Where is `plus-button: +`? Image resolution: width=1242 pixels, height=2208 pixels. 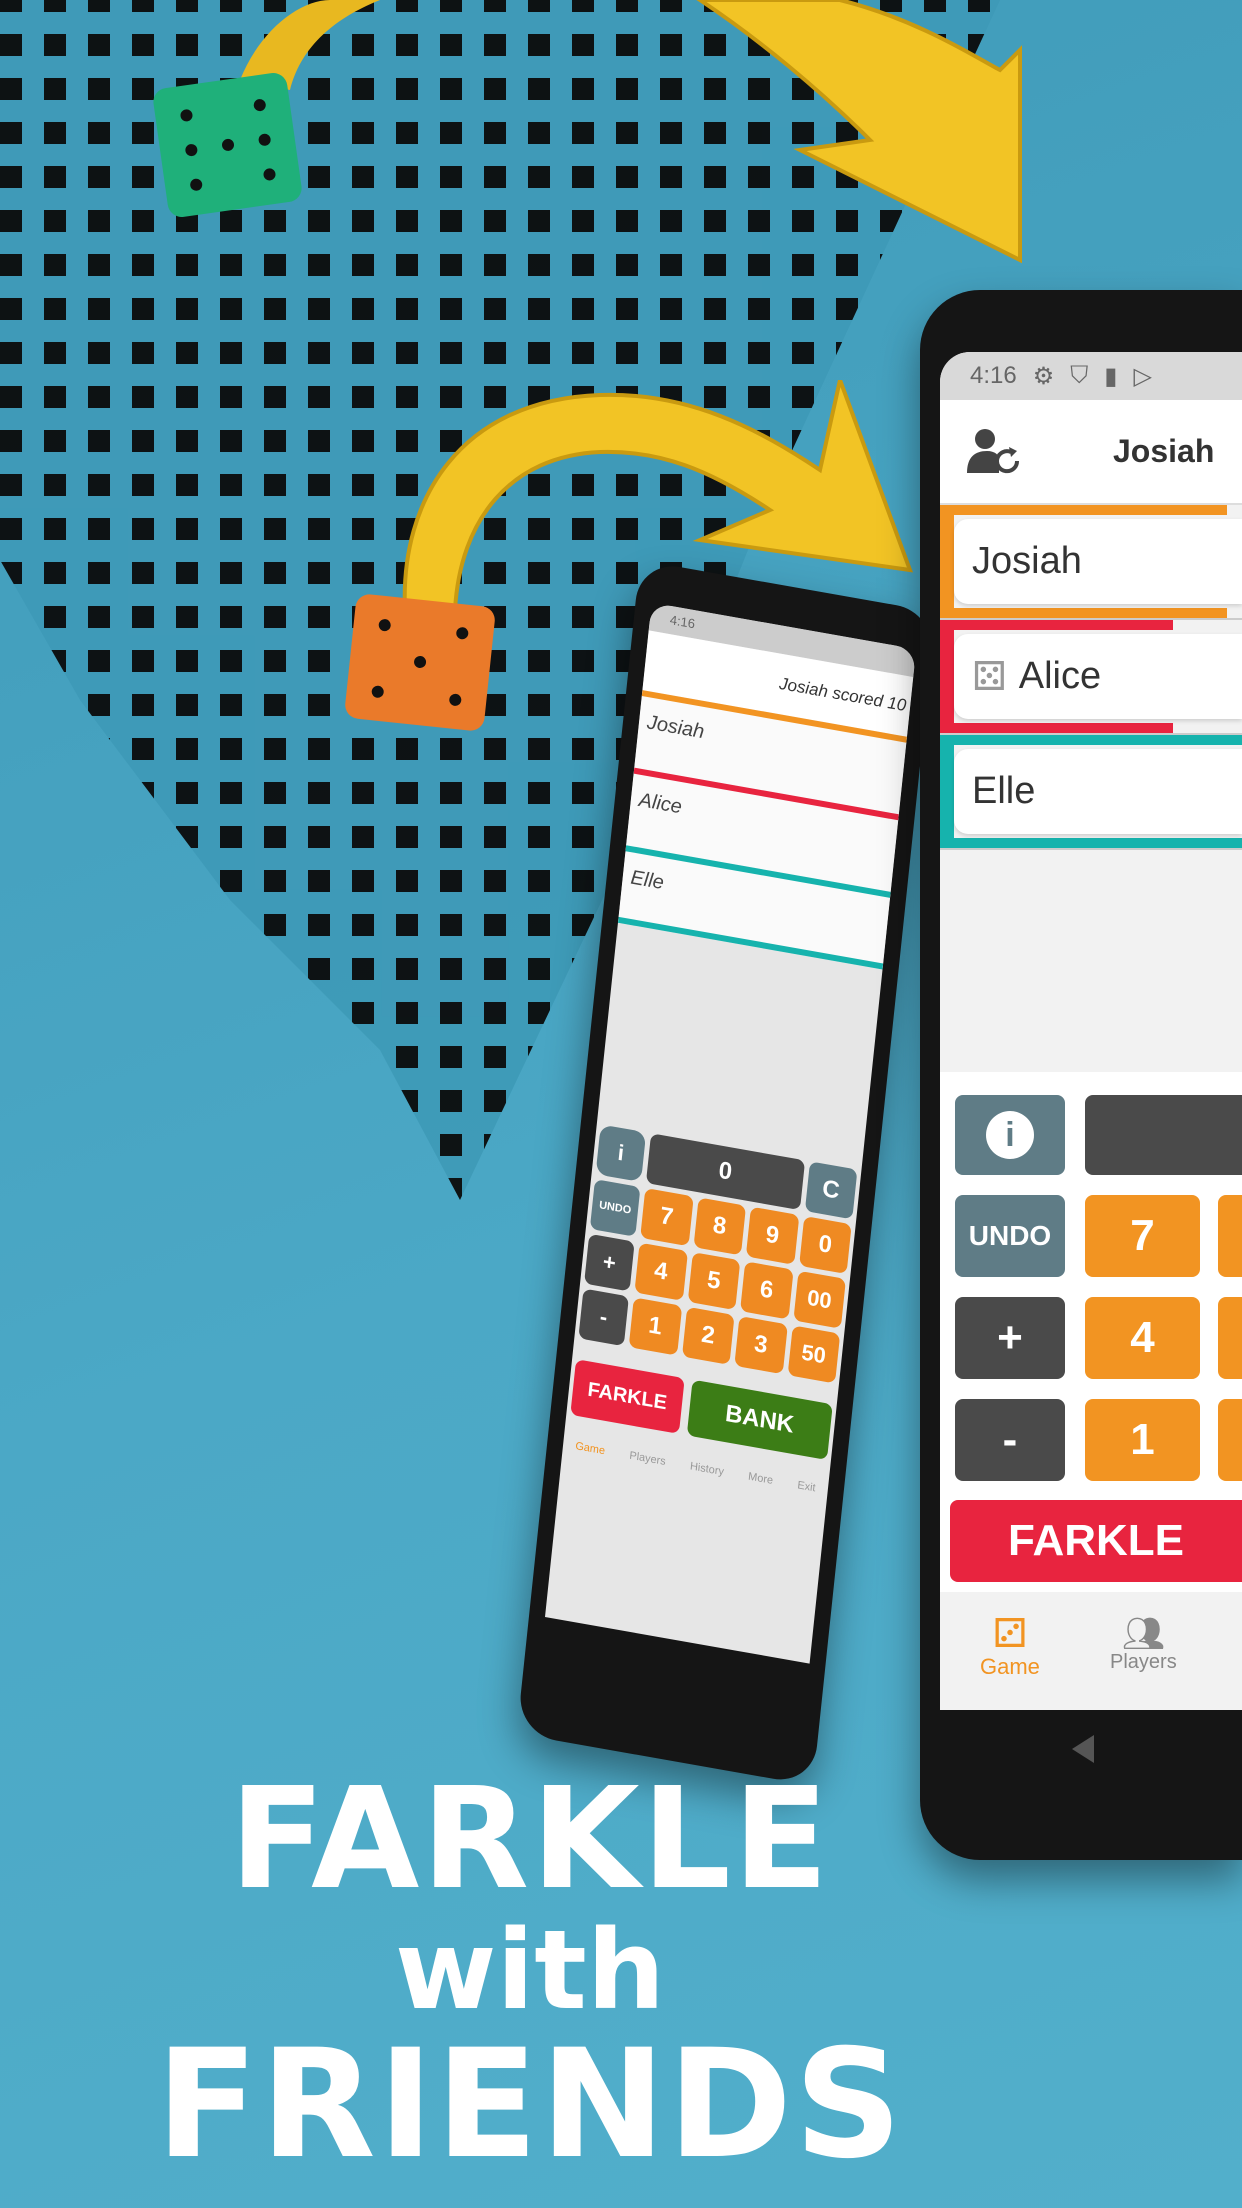
plus-button: + is located at coordinates (1010, 1338).